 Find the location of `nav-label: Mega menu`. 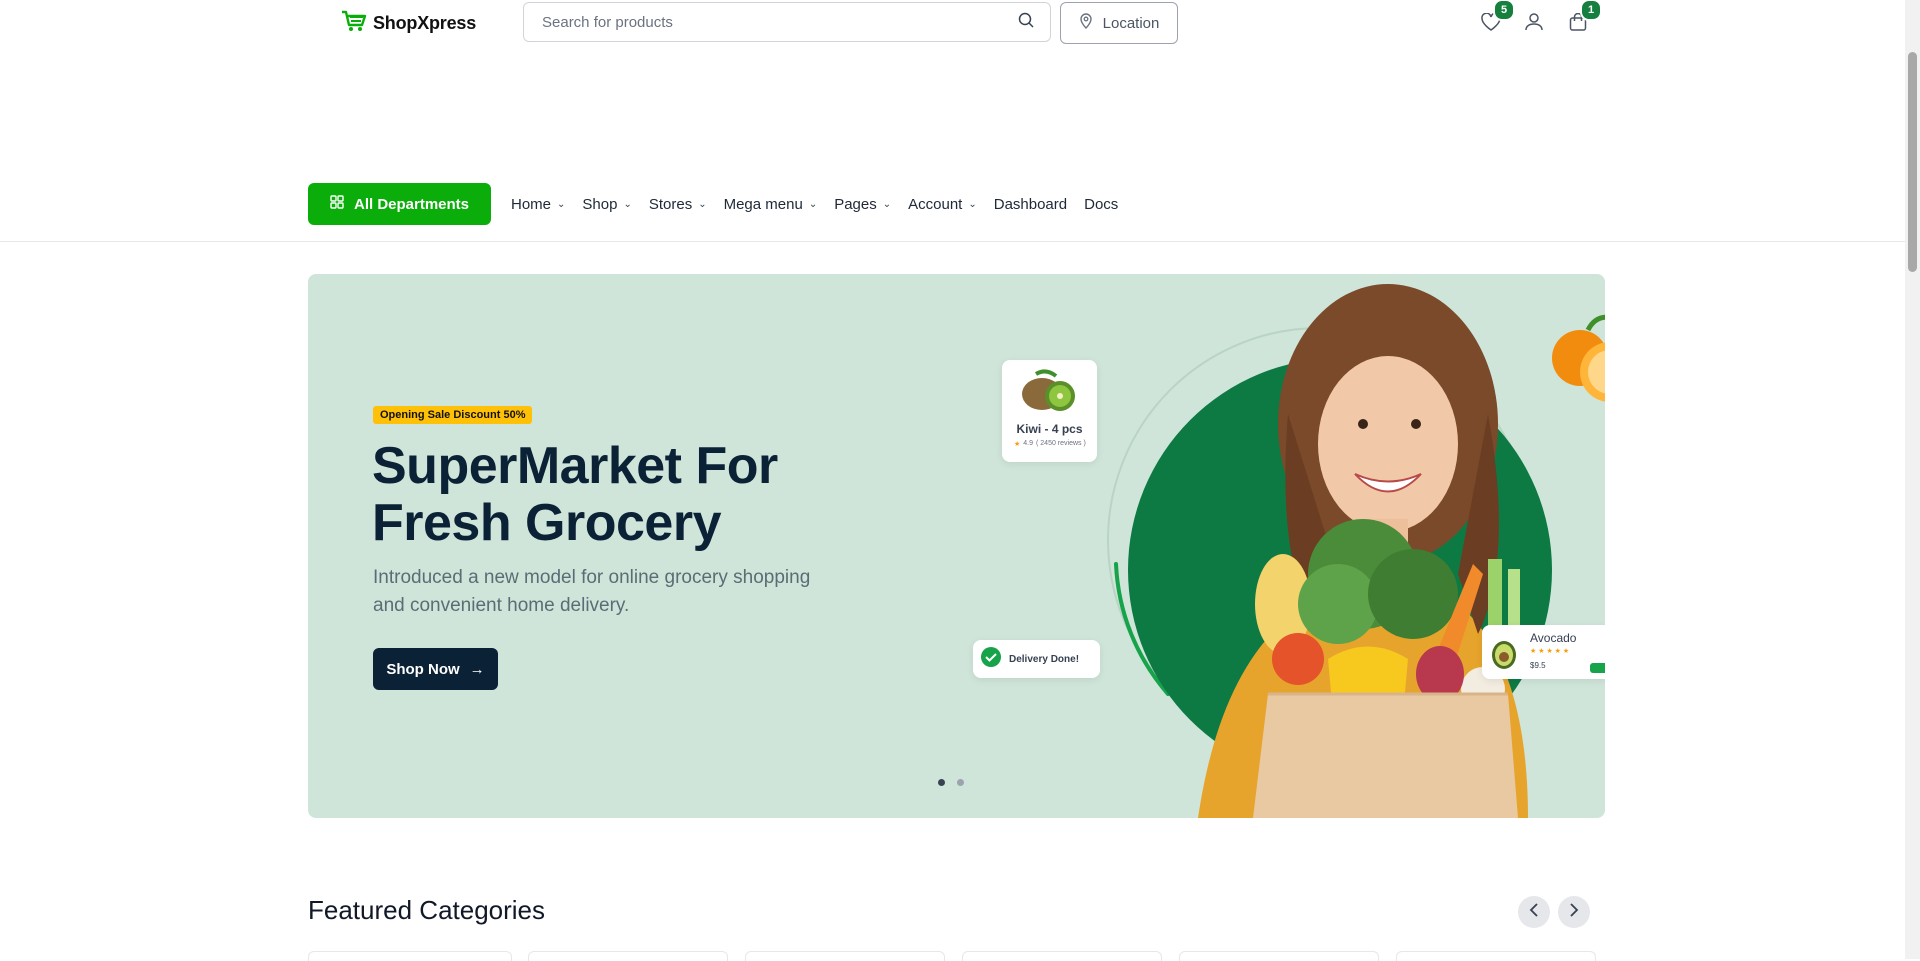

nav-label: Mega menu is located at coordinates (763, 204).